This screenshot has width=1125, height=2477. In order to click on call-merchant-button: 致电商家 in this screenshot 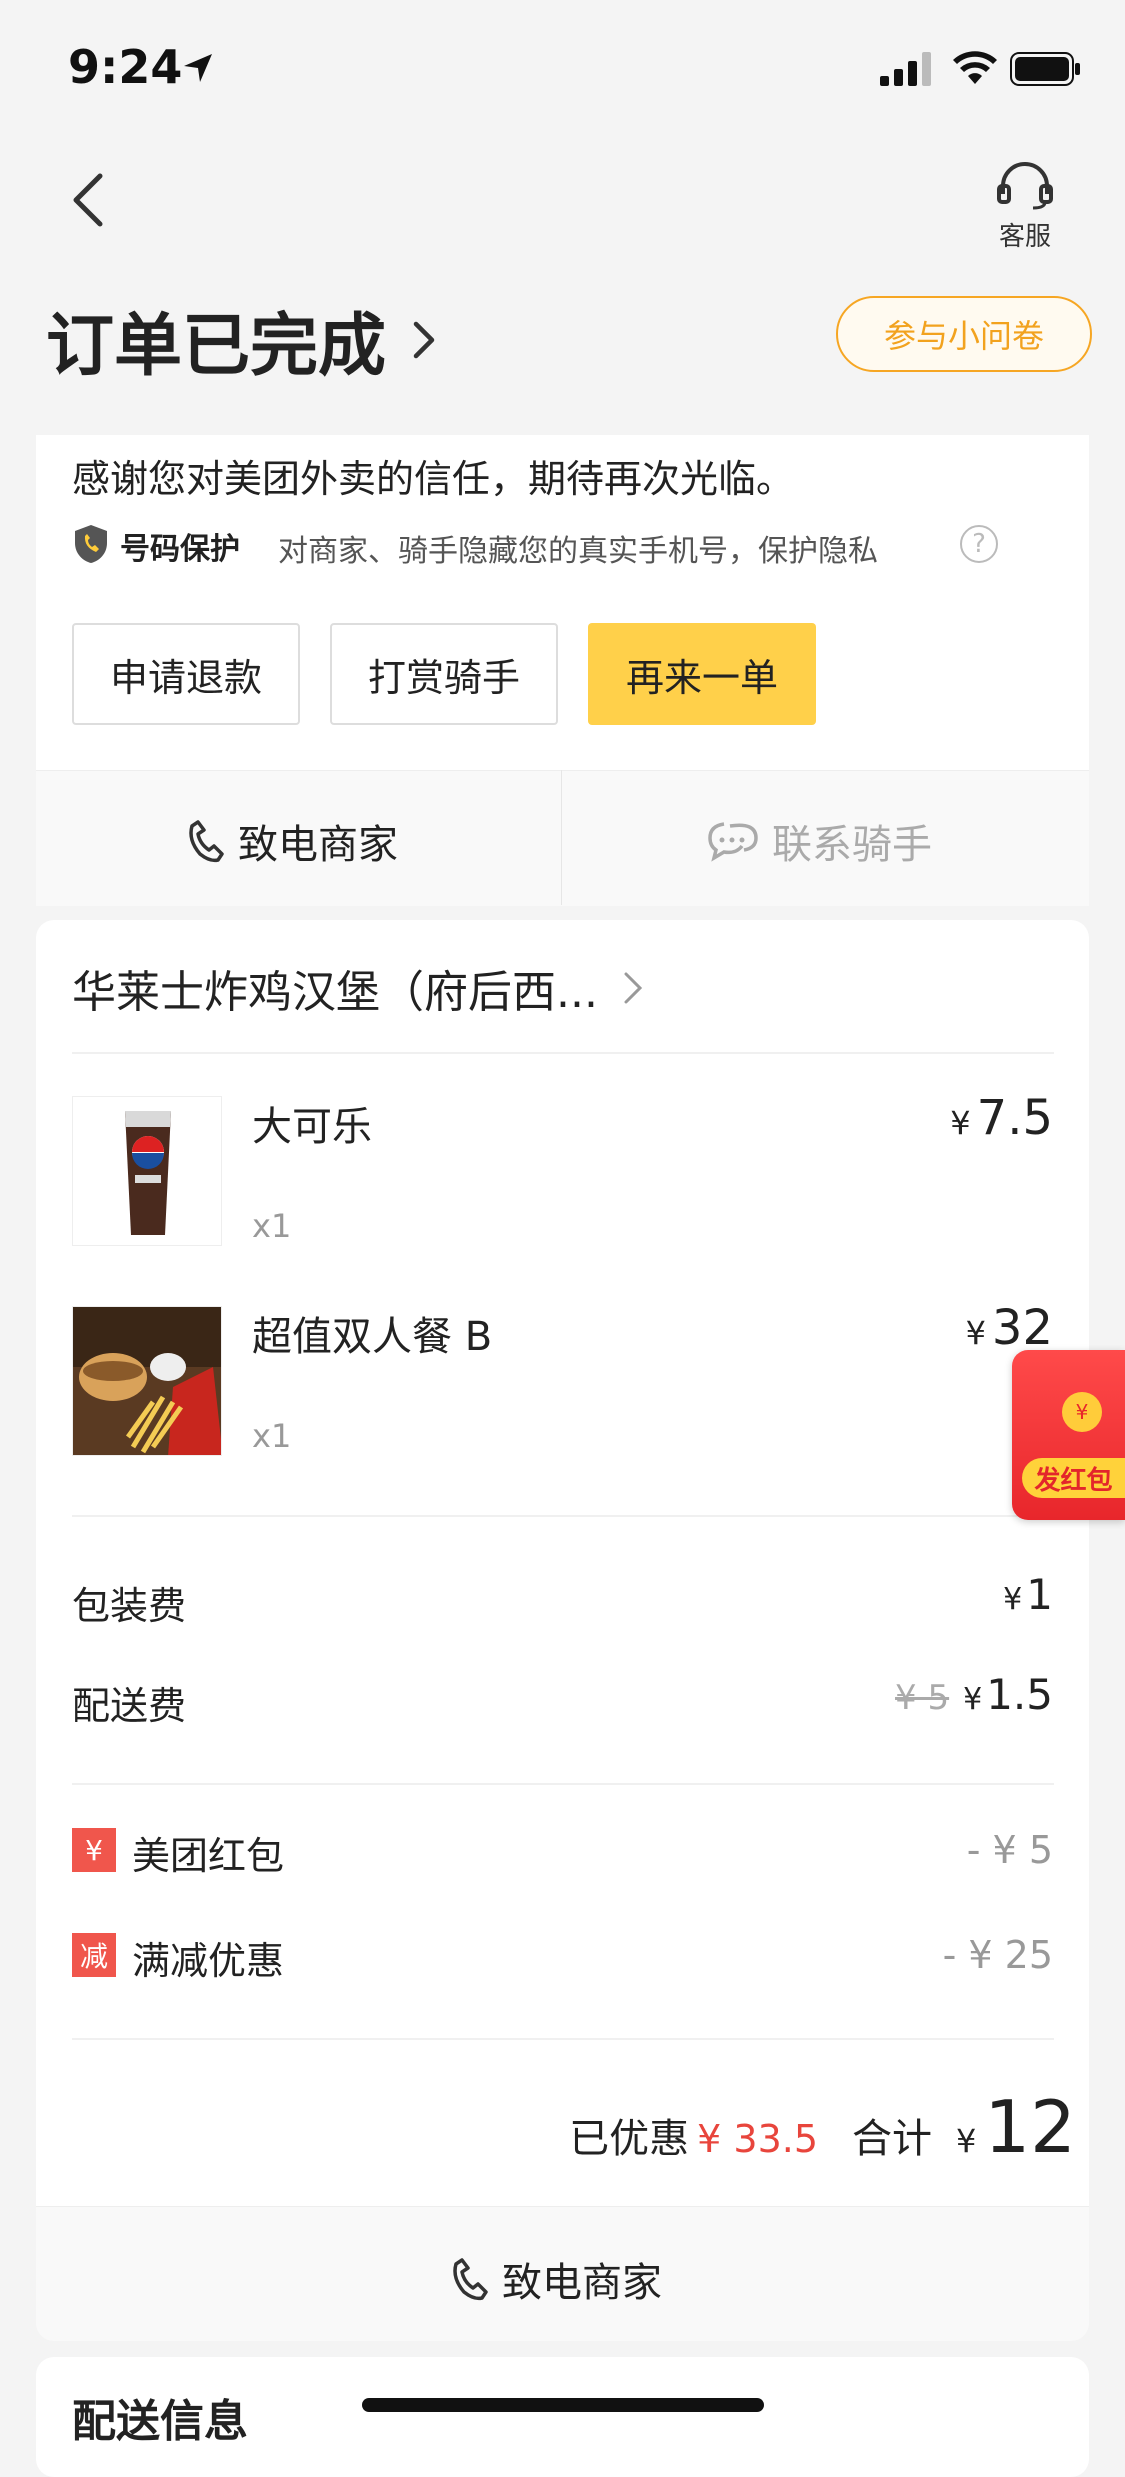, I will do `click(292, 841)`.